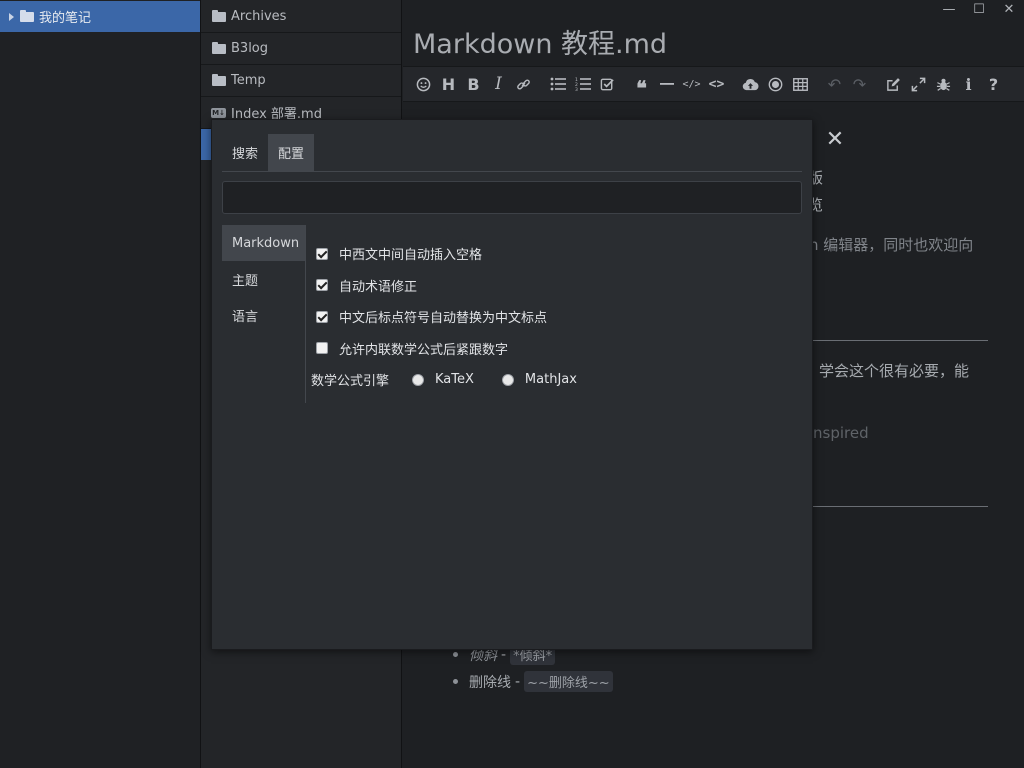 This screenshot has width=1024, height=768. What do you see at coordinates (350, 382) in the screenshot?
I see `math-engine-label: 数学公式引擎` at bounding box center [350, 382].